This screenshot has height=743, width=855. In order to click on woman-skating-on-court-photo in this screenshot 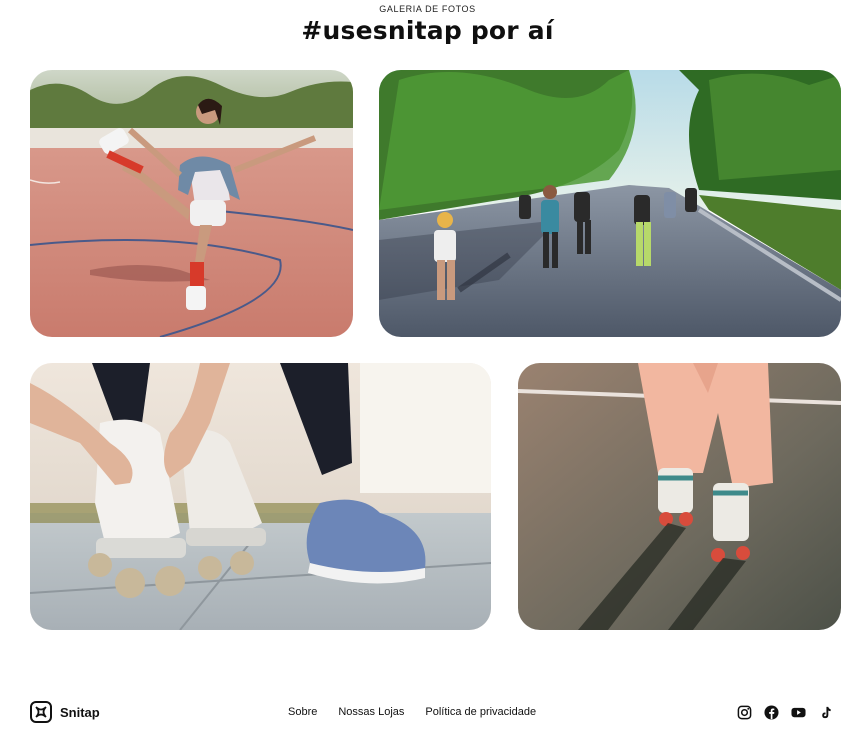, I will do `click(191, 203)`.